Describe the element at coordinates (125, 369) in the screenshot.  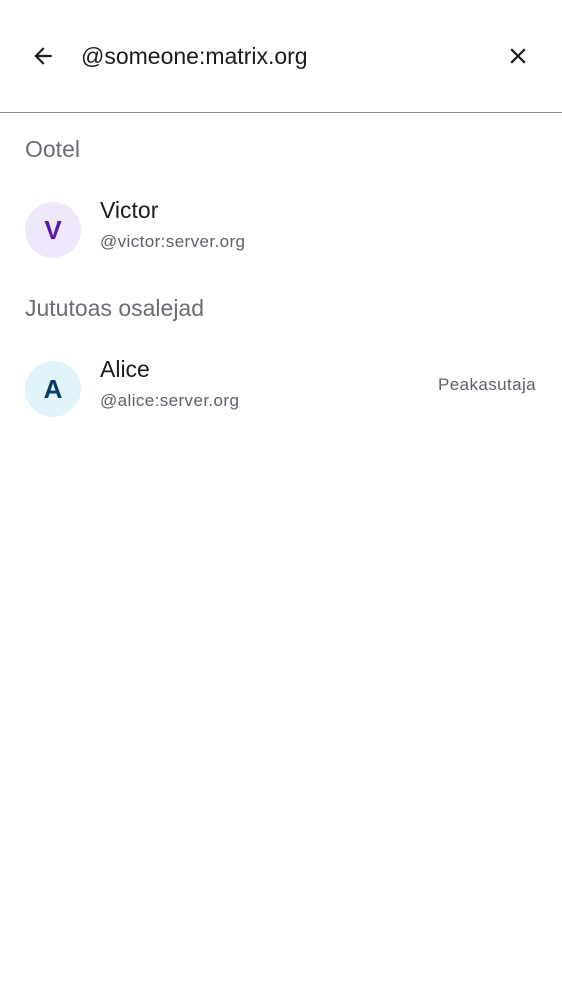
I see `member-name: Alice` at that location.